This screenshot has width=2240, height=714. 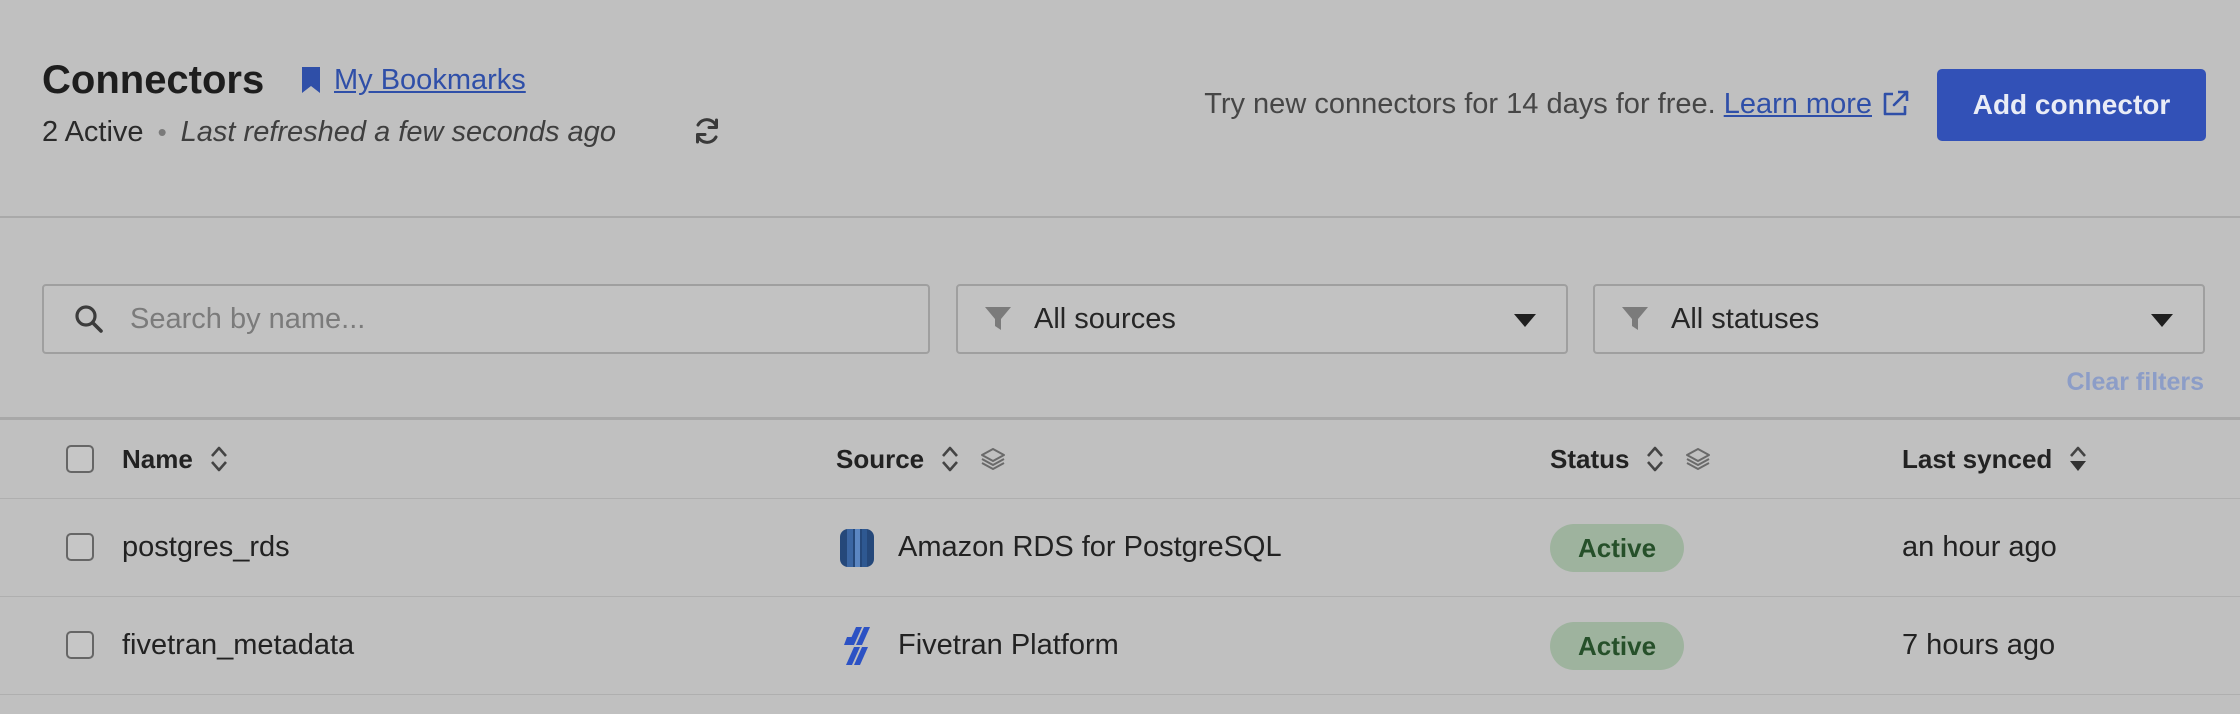 I want to click on column-status-label: Status, so click(x=1590, y=458).